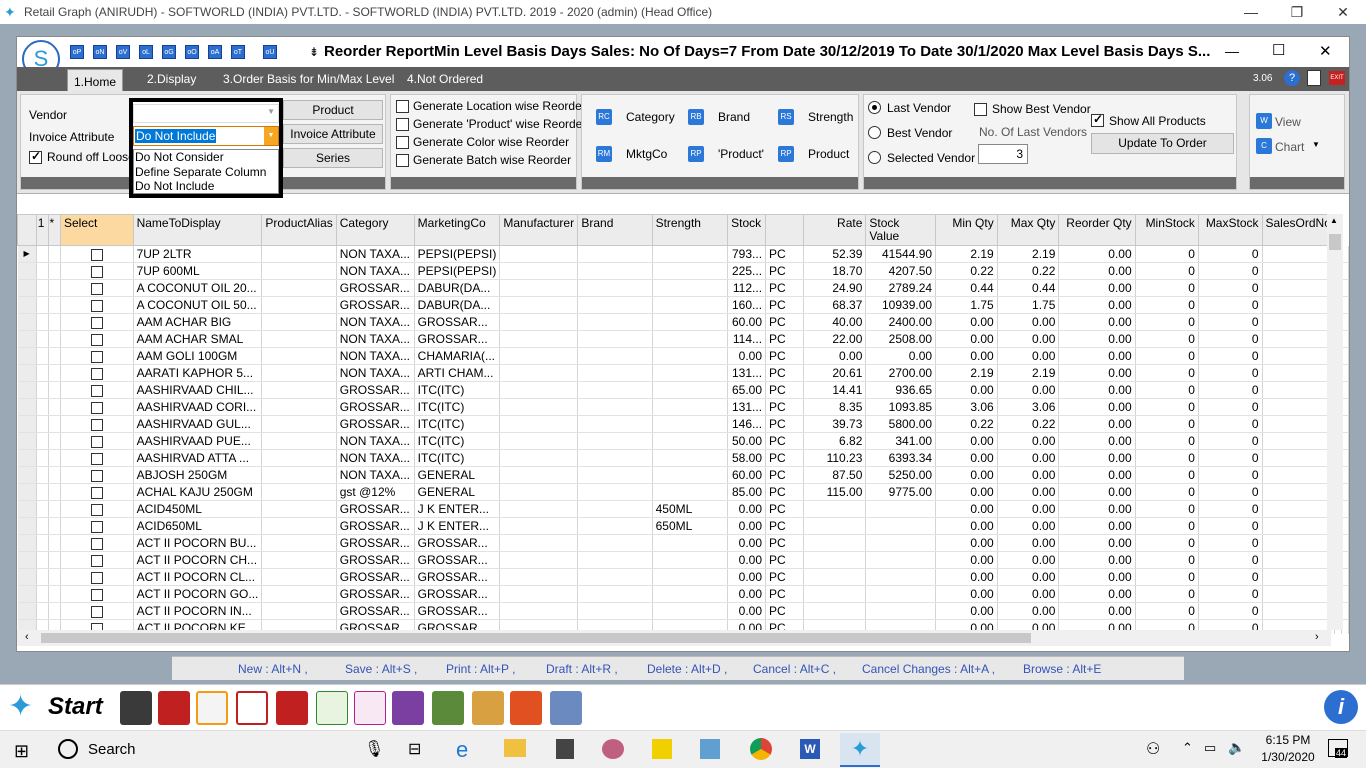 This screenshot has width=1366, height=768. What do you see at coordinates (613, 749) in the screenshot?
I see `paint-icon` at bounding box center [613, 749].